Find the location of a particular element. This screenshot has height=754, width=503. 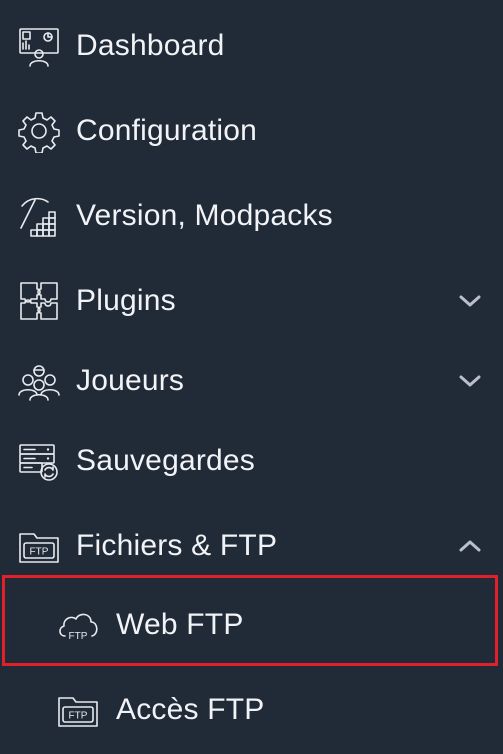

submenu-item-label: Accès FTP is located at coordinates (190, 709).